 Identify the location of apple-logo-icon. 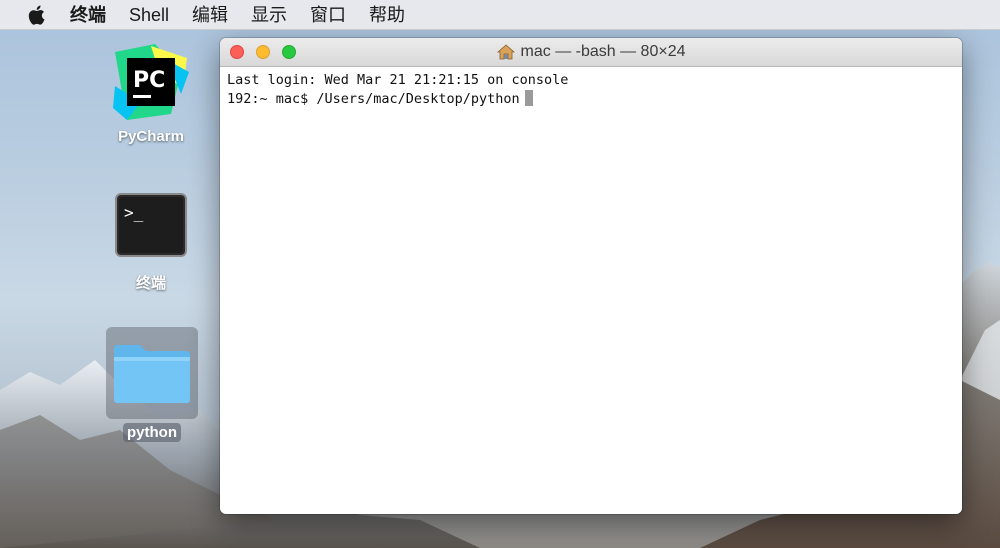
(36, 15).